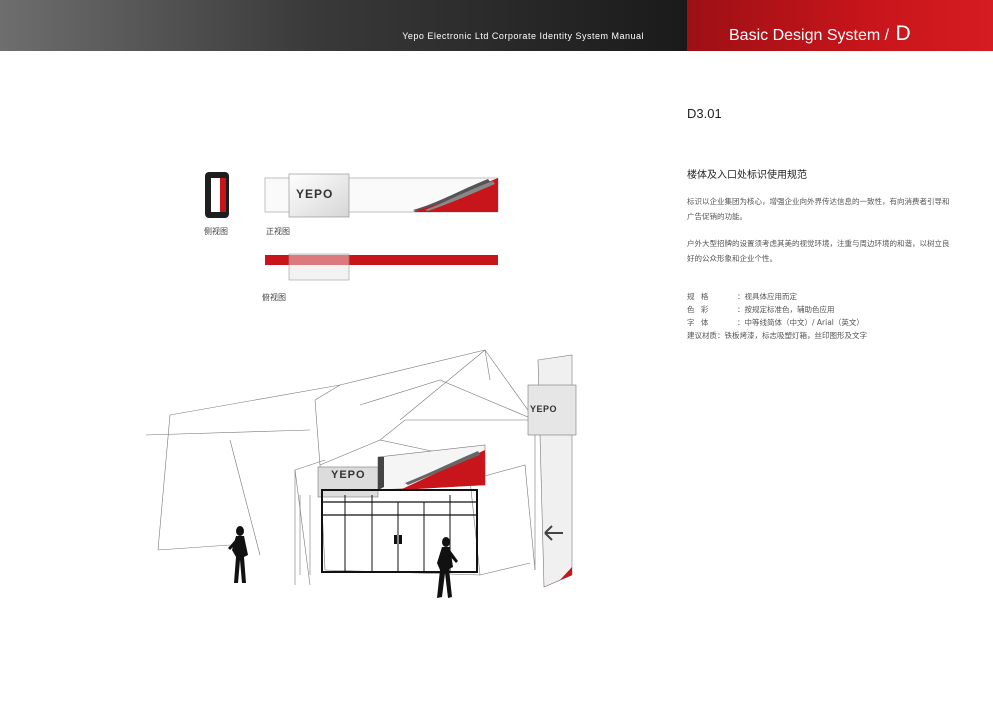  I want to click on front-logo: YEPO, so click(315, 194).